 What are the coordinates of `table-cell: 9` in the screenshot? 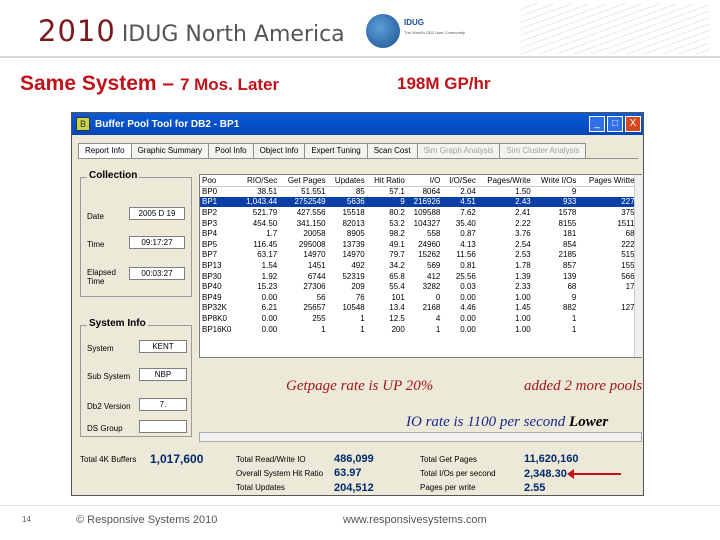 It's located at (609, 191).